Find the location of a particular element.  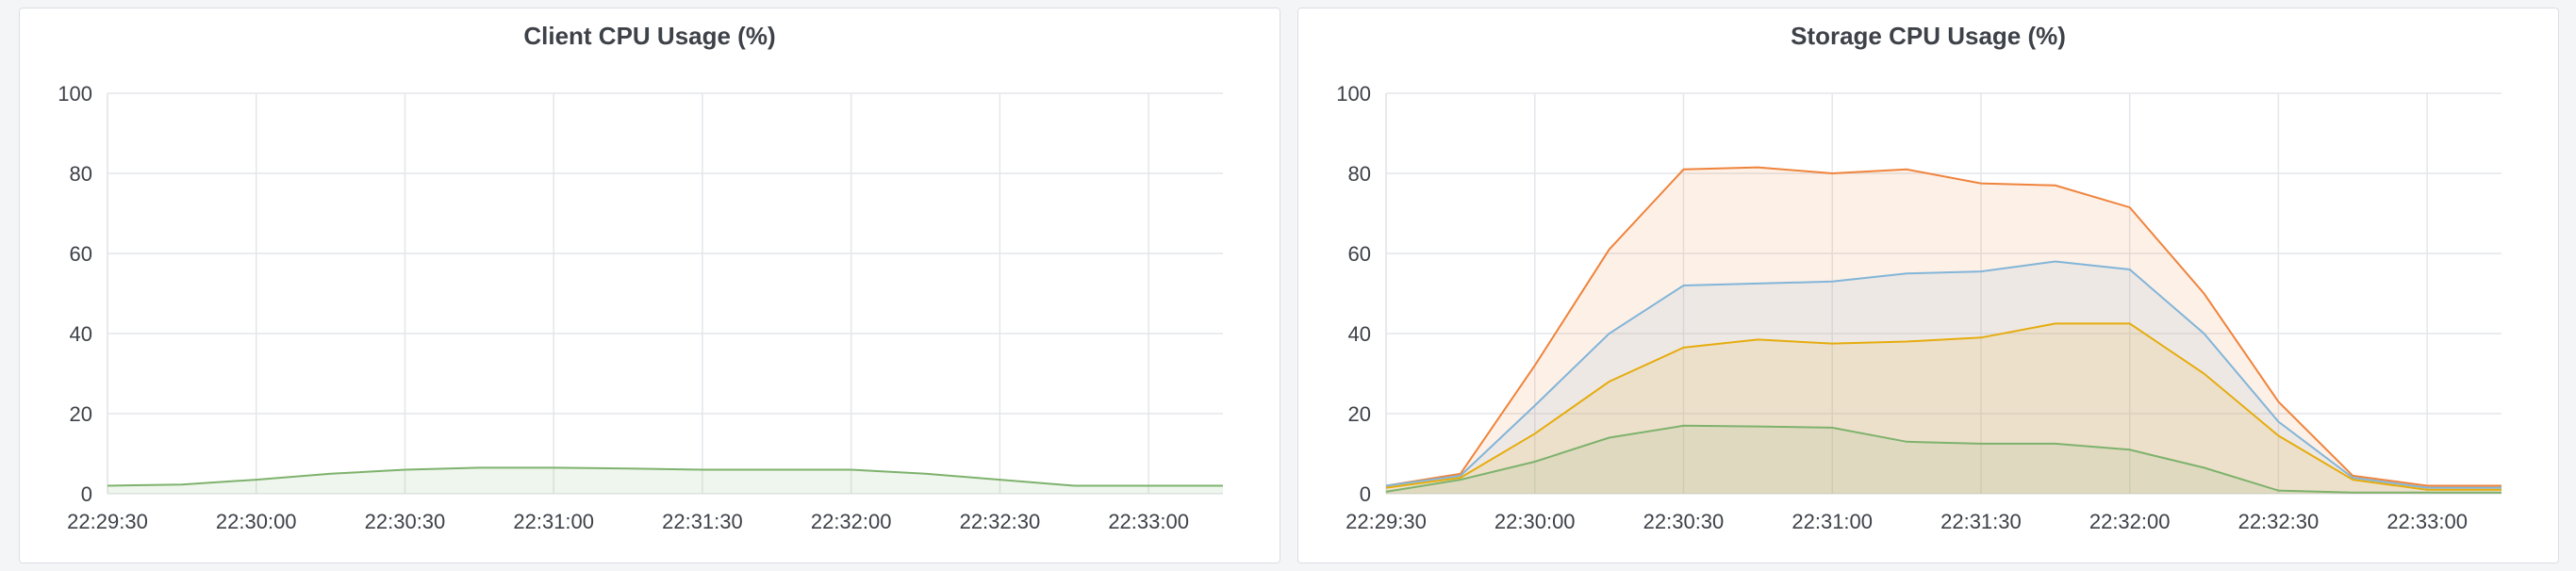

series-group is located at coordinates (665, 480).